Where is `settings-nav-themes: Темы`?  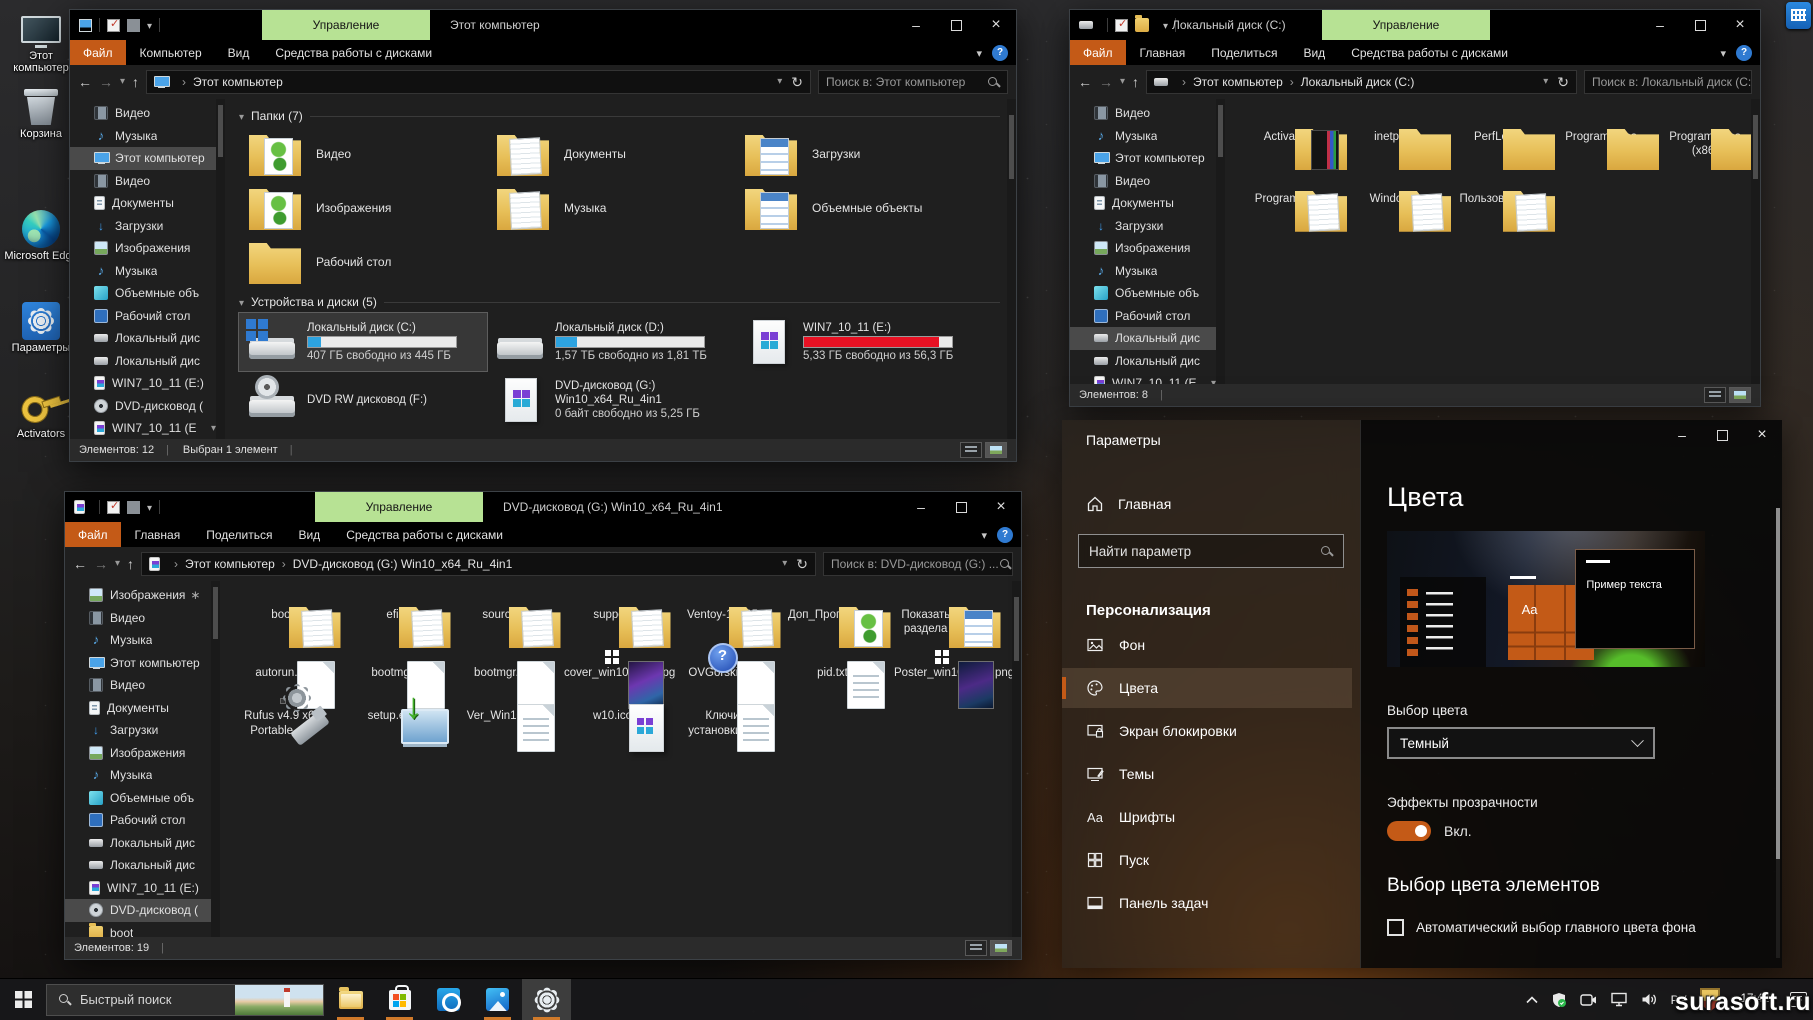
settings-nav-themes: Темы is located at coordinates (1207, 774).